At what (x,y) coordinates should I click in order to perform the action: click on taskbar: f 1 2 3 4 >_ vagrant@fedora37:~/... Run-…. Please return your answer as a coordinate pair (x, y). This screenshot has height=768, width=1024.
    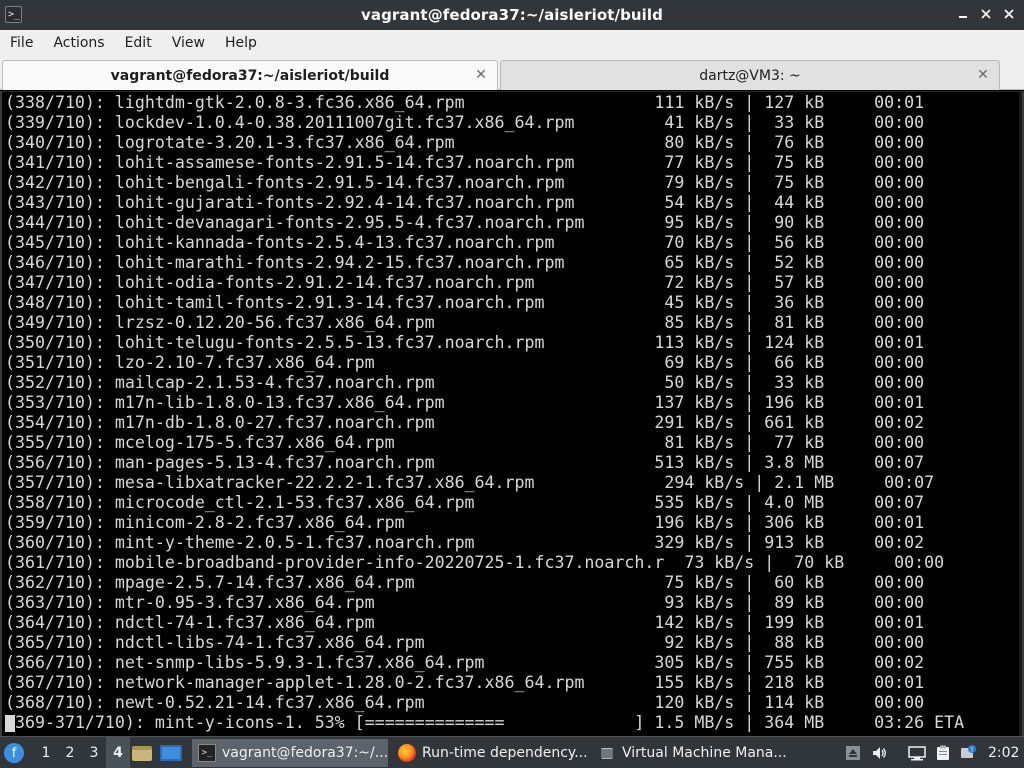
    Looking at the image, I should click on (512, 752).